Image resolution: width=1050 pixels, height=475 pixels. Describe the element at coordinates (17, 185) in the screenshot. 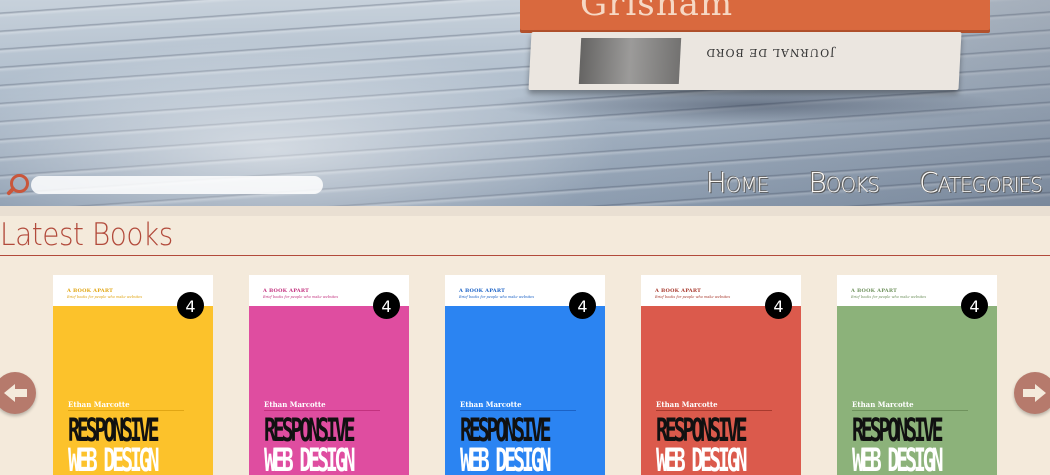

I see `search-icon` at that location.